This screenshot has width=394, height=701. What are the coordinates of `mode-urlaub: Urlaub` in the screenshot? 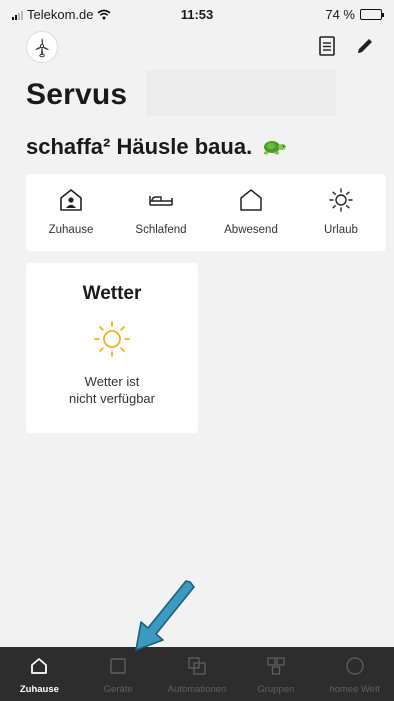 It's located at (341, 212).